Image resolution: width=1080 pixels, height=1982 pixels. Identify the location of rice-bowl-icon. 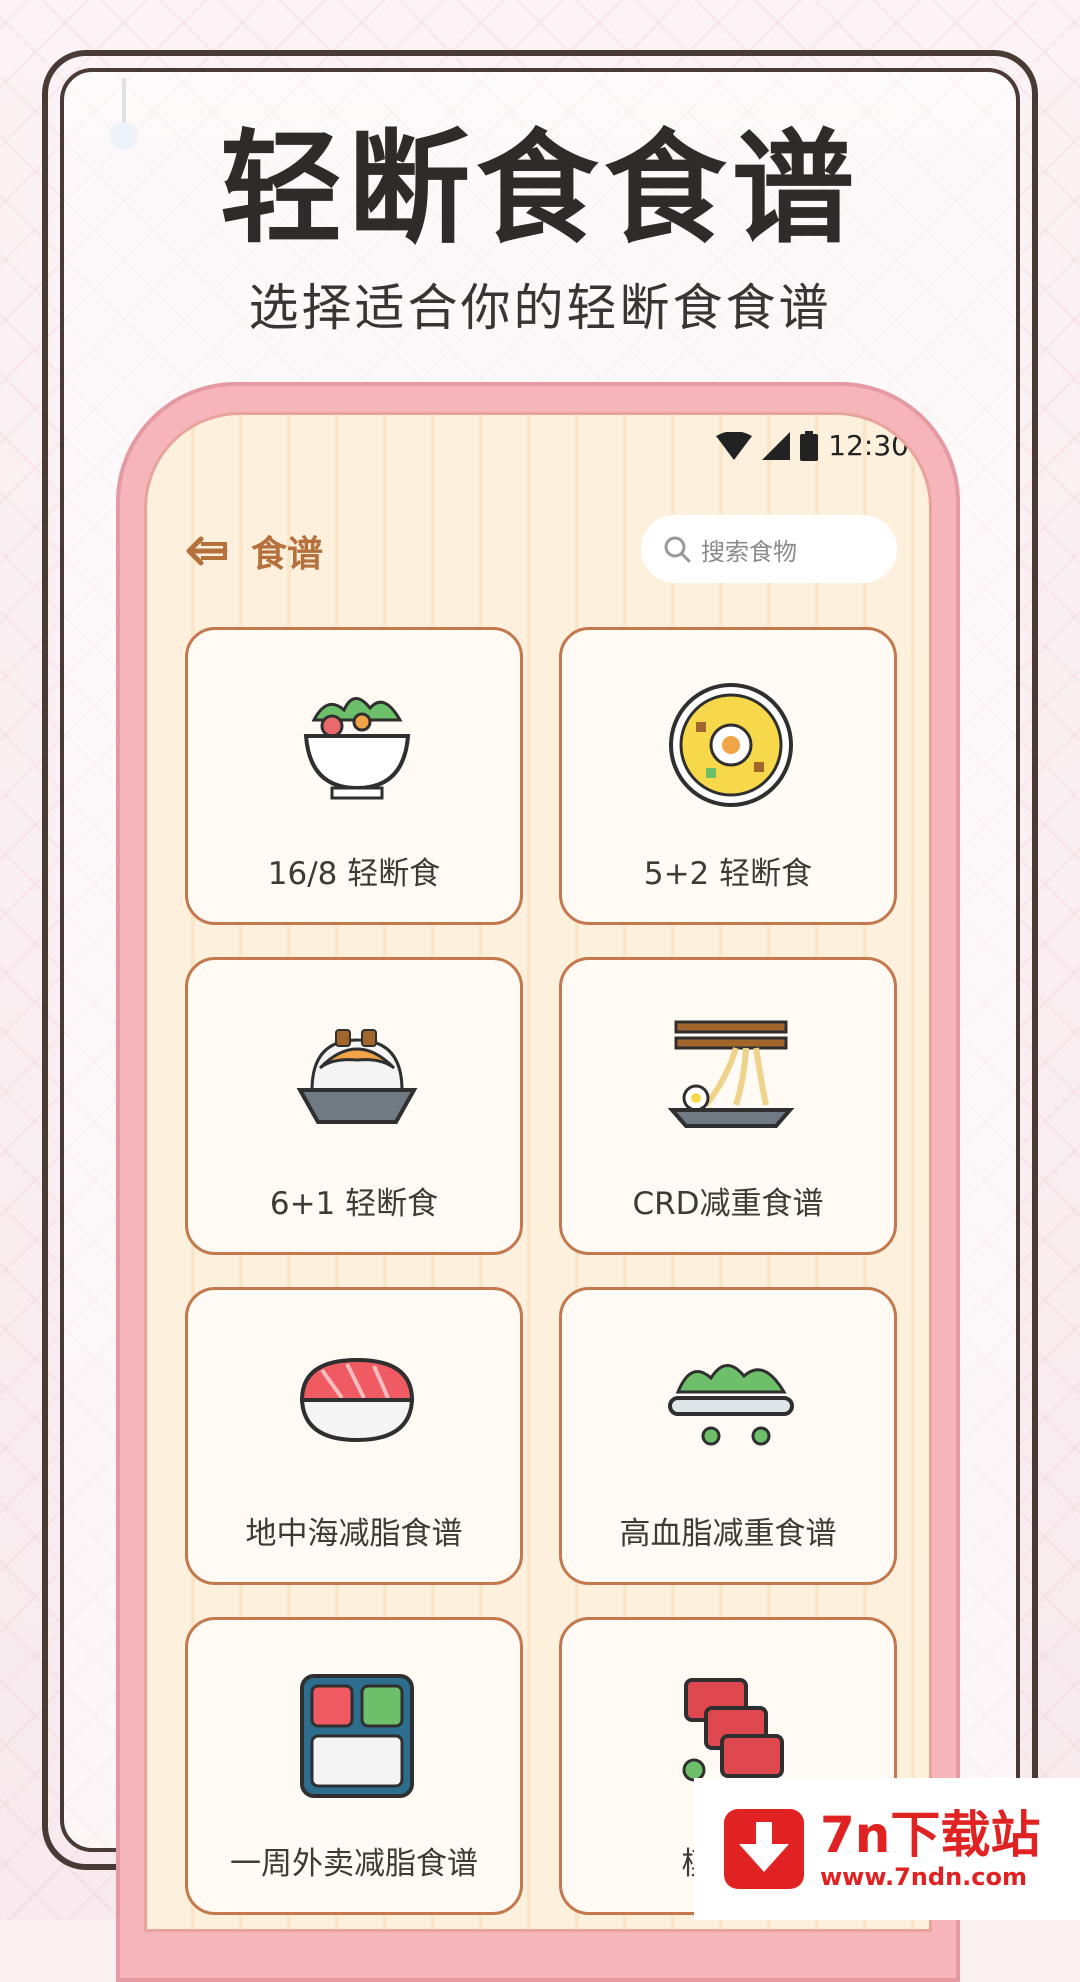
(357, 1076).